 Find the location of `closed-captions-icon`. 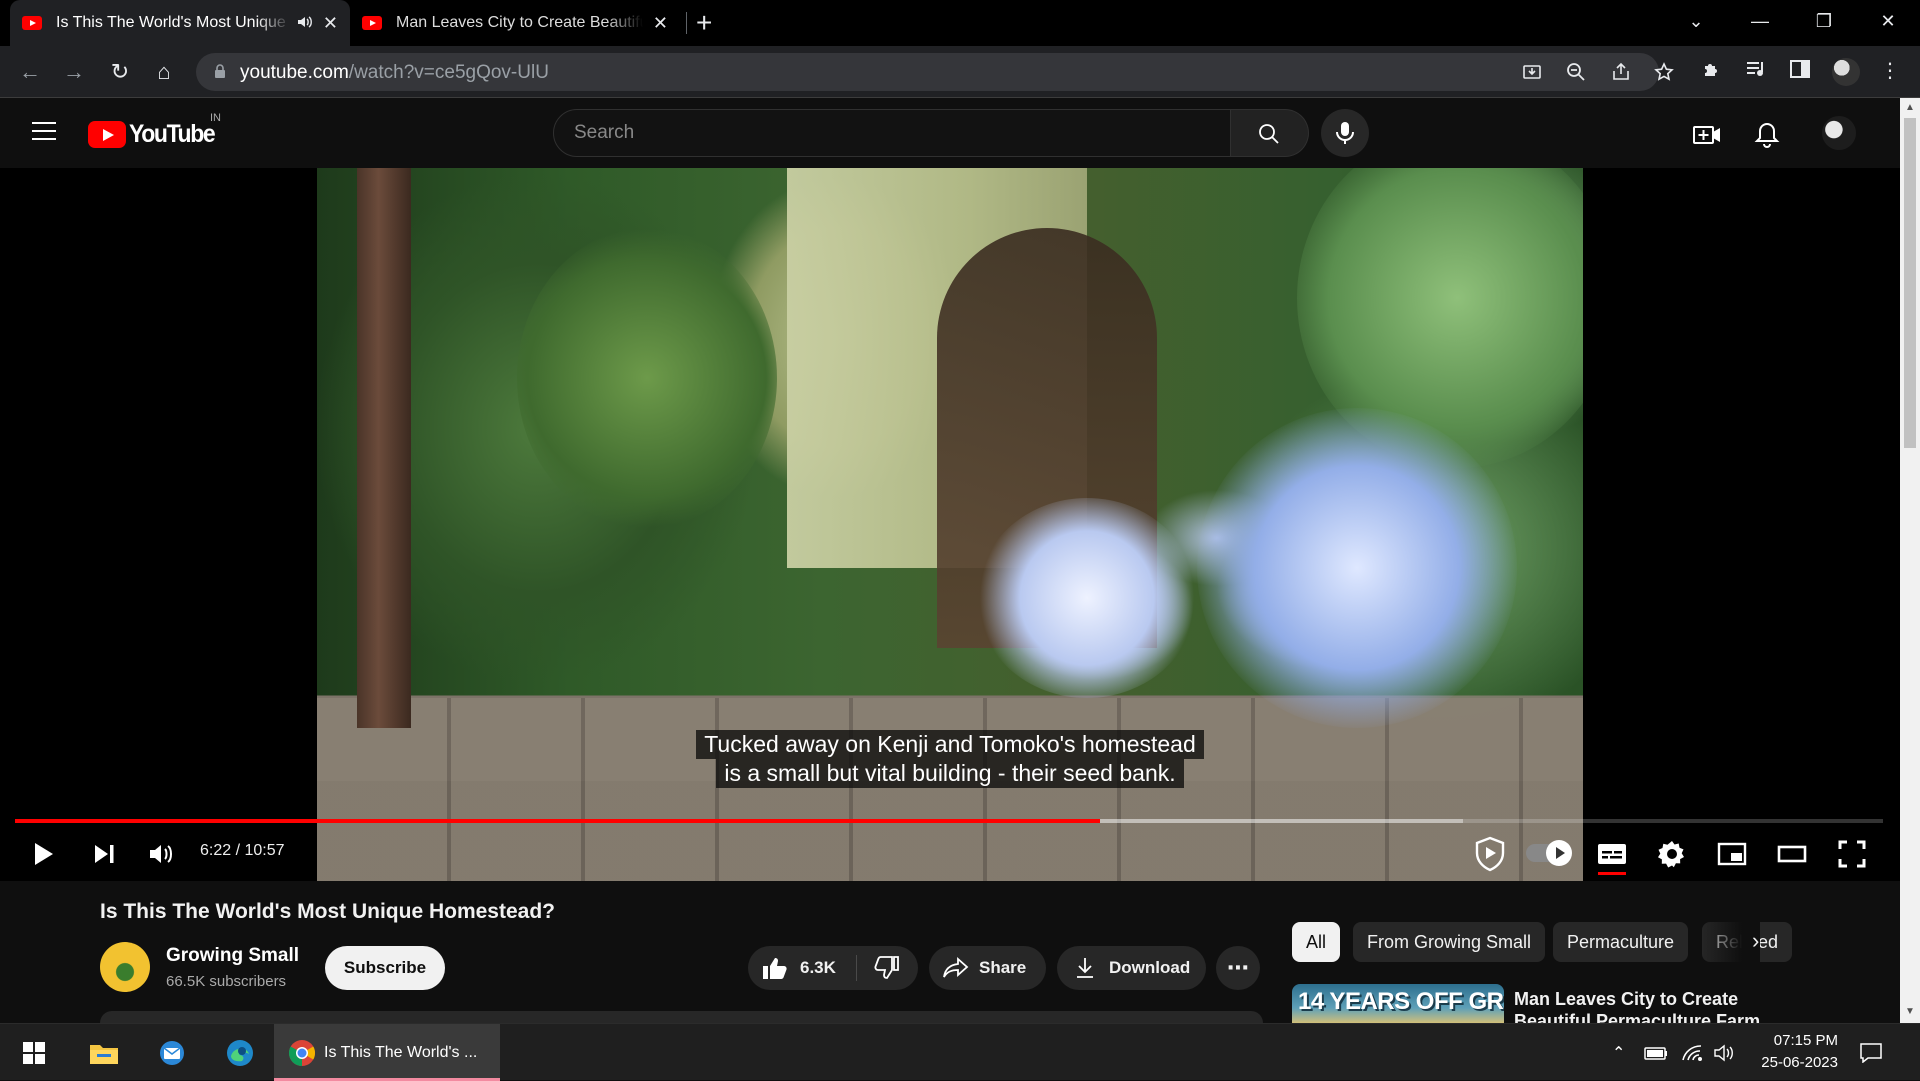

closed-captions-icon is located at coordinates (1612, 854).